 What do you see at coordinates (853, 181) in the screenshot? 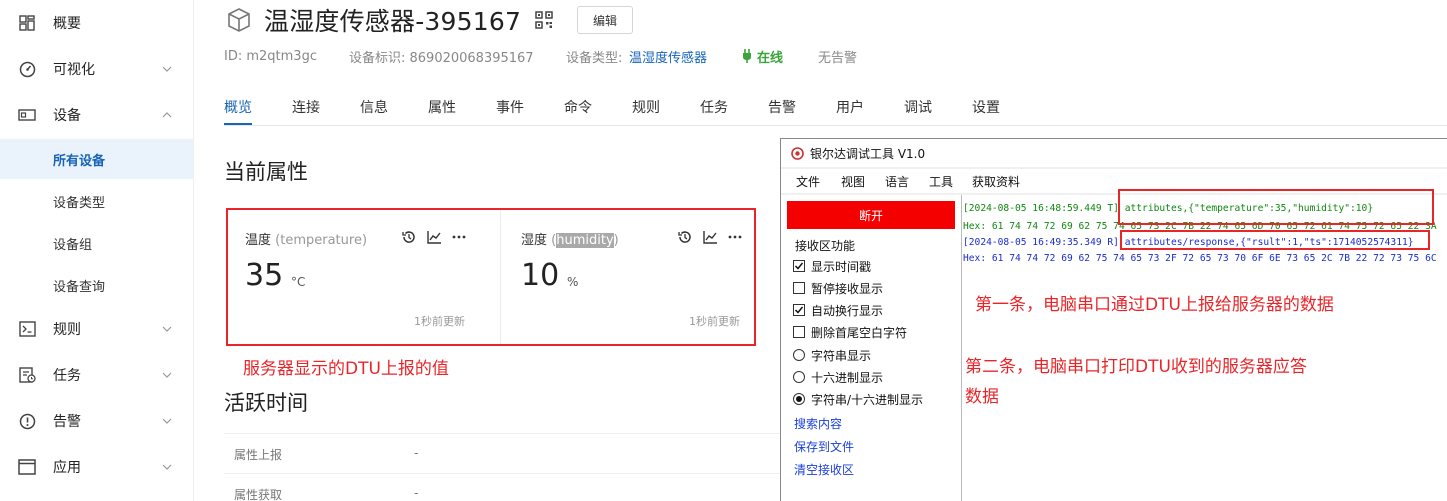
I see `menu-view: 视图` at bounding box center [853, 181].